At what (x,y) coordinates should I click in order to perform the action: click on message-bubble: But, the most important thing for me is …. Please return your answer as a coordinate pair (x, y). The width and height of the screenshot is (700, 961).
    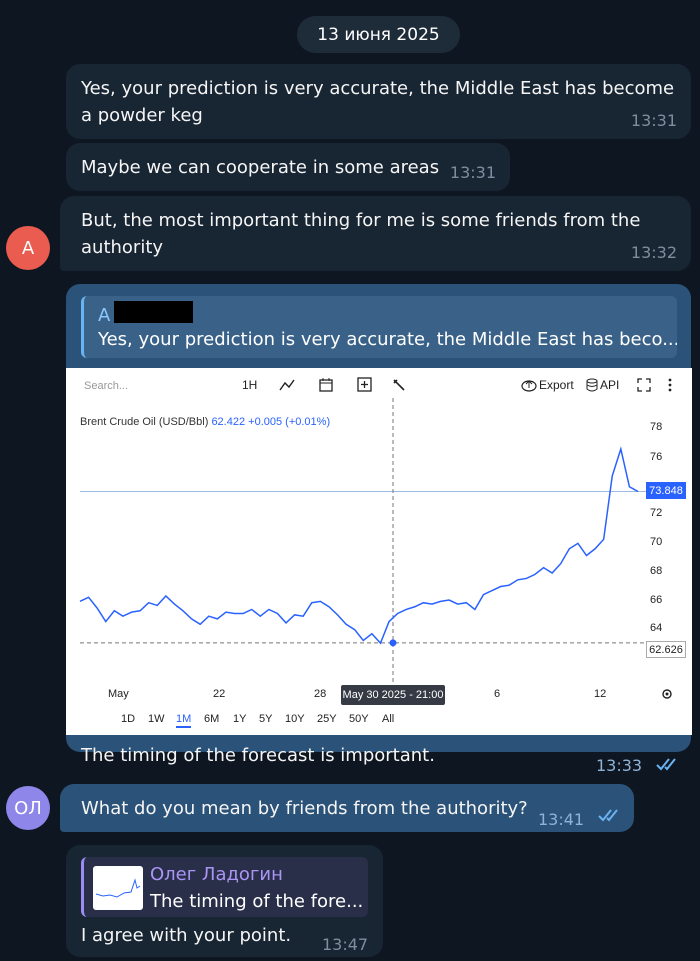
    Looking at the image, I should click on (375, 233).